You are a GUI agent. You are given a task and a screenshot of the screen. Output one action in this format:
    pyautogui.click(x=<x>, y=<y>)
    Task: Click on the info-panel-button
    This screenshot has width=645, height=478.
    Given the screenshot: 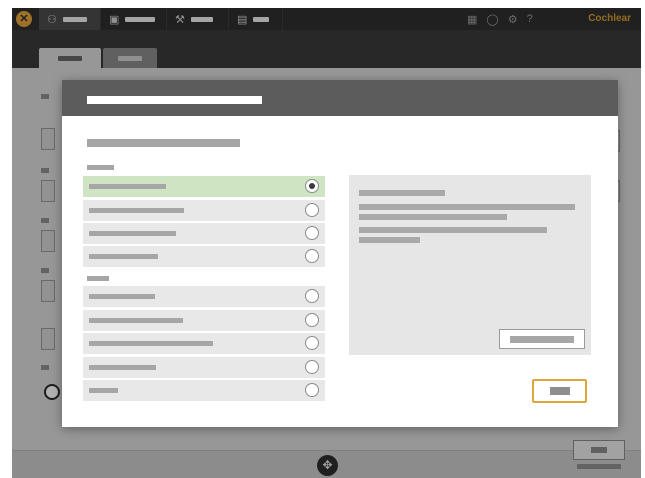 What is the action you would take?
    pyautogui.click(x=542, y=339)
    